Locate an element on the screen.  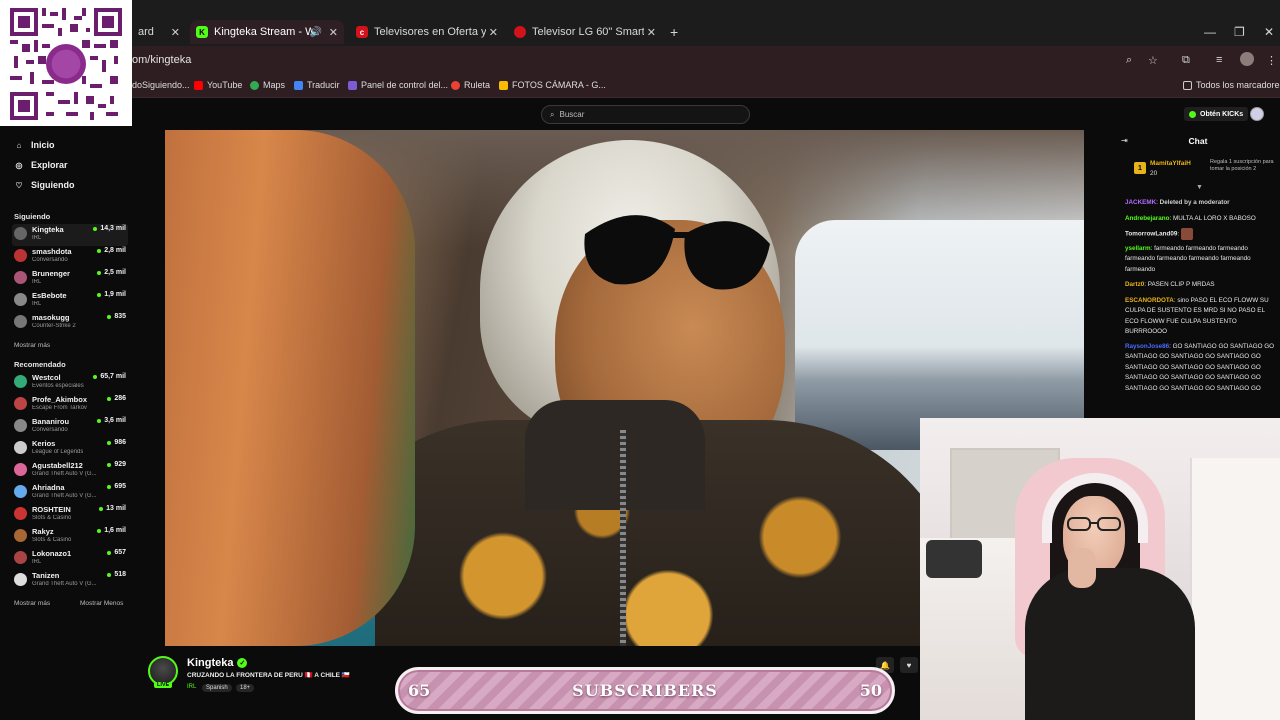
close-window-icon: ✕ is located at coordinates (1269, 32).